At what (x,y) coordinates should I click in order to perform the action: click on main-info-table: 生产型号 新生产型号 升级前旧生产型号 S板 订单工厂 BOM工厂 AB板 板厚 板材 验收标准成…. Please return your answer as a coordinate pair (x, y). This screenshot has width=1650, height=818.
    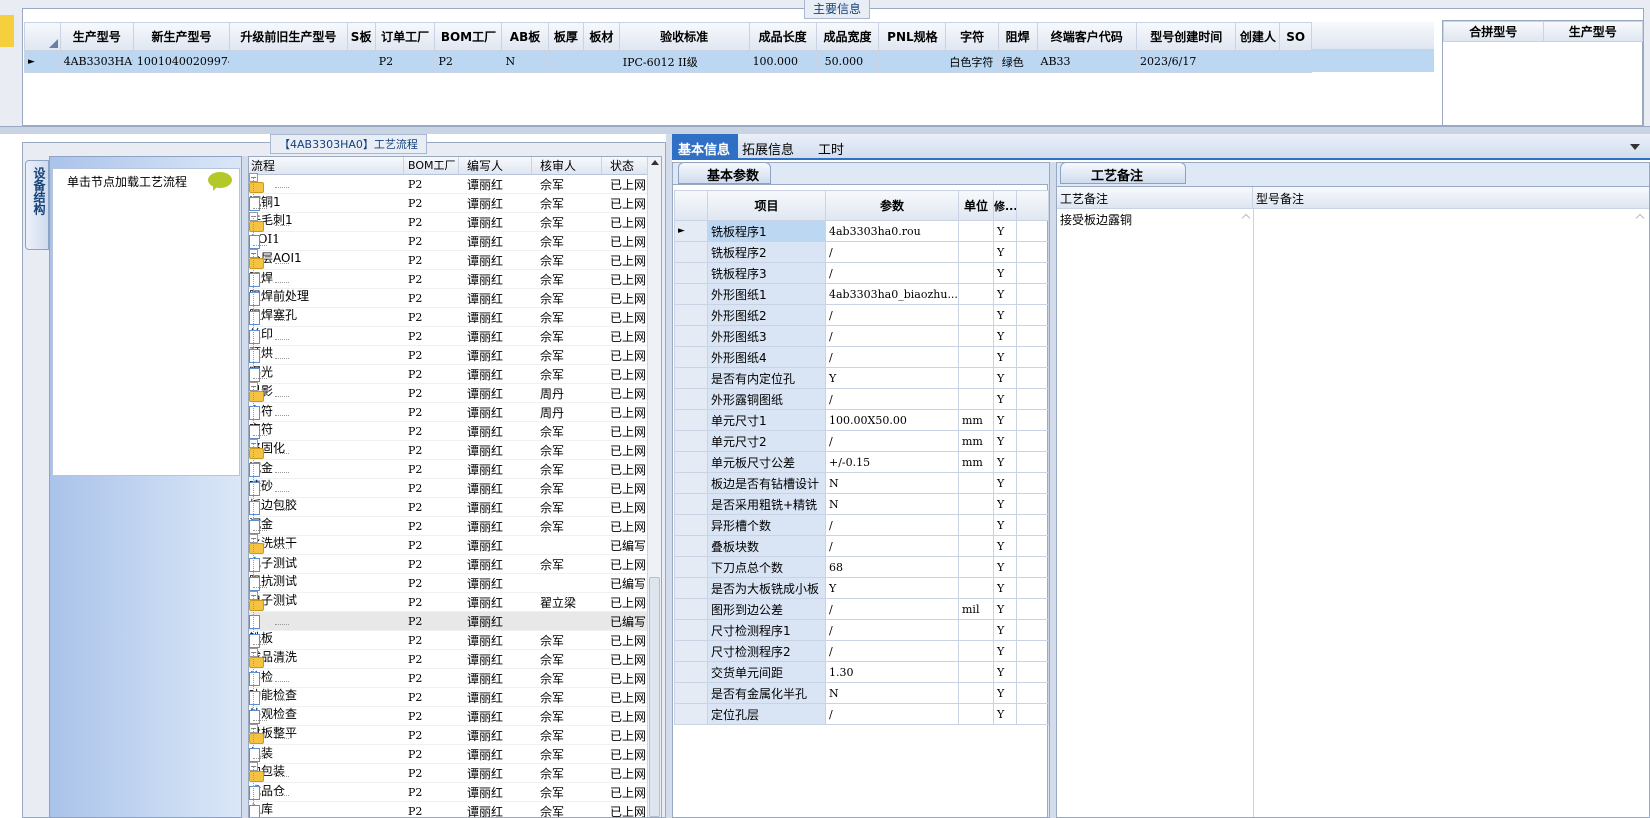
    Looking at the image, I should click on (668, 47).